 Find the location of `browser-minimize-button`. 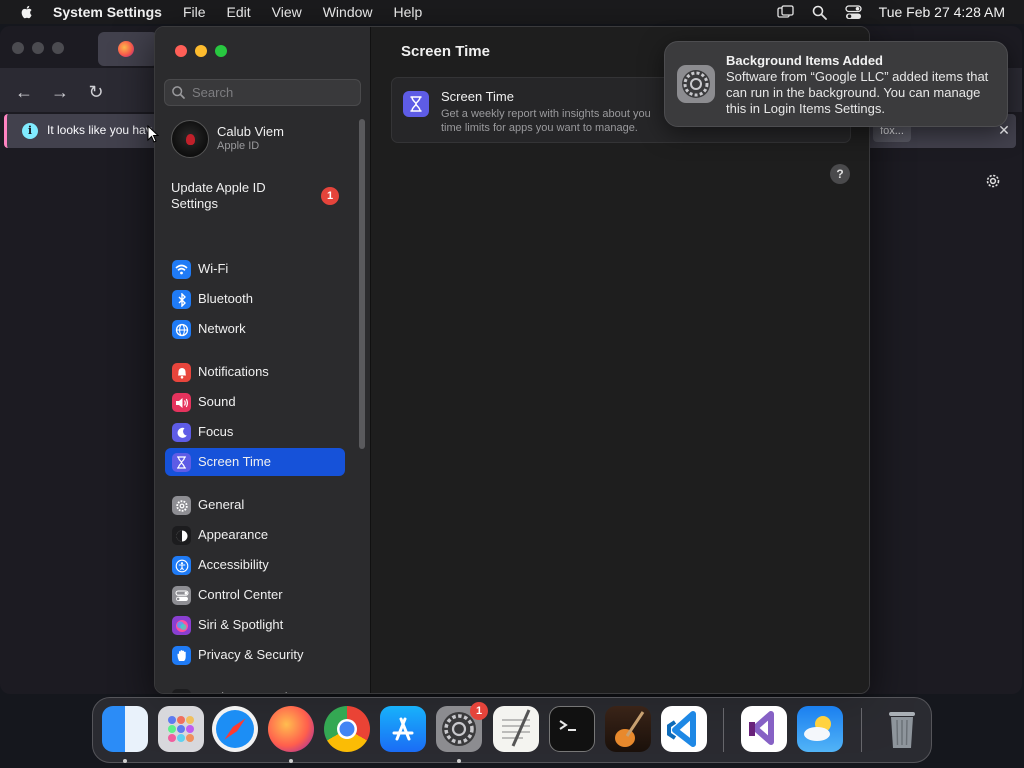

browser-minimize-button is located at coordinates (38, 48).